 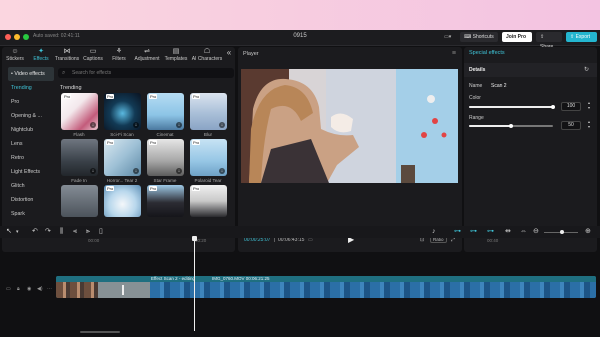 What do you see at coordinates (79, 201) in the screenshot?
I see `effect-thumb` at bounding box center [79, 201].